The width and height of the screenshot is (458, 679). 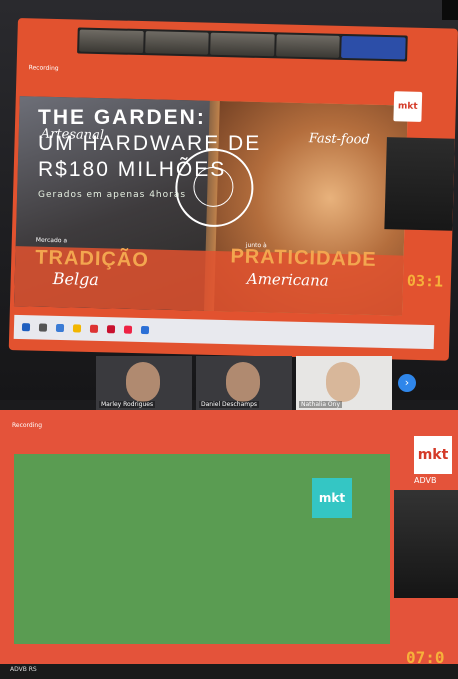 What do you see at coordinates (112, 195) in the screenshot?
I see `slide-subtitle: Gerados em apenas 4horas` at bounding box center [112, 195].